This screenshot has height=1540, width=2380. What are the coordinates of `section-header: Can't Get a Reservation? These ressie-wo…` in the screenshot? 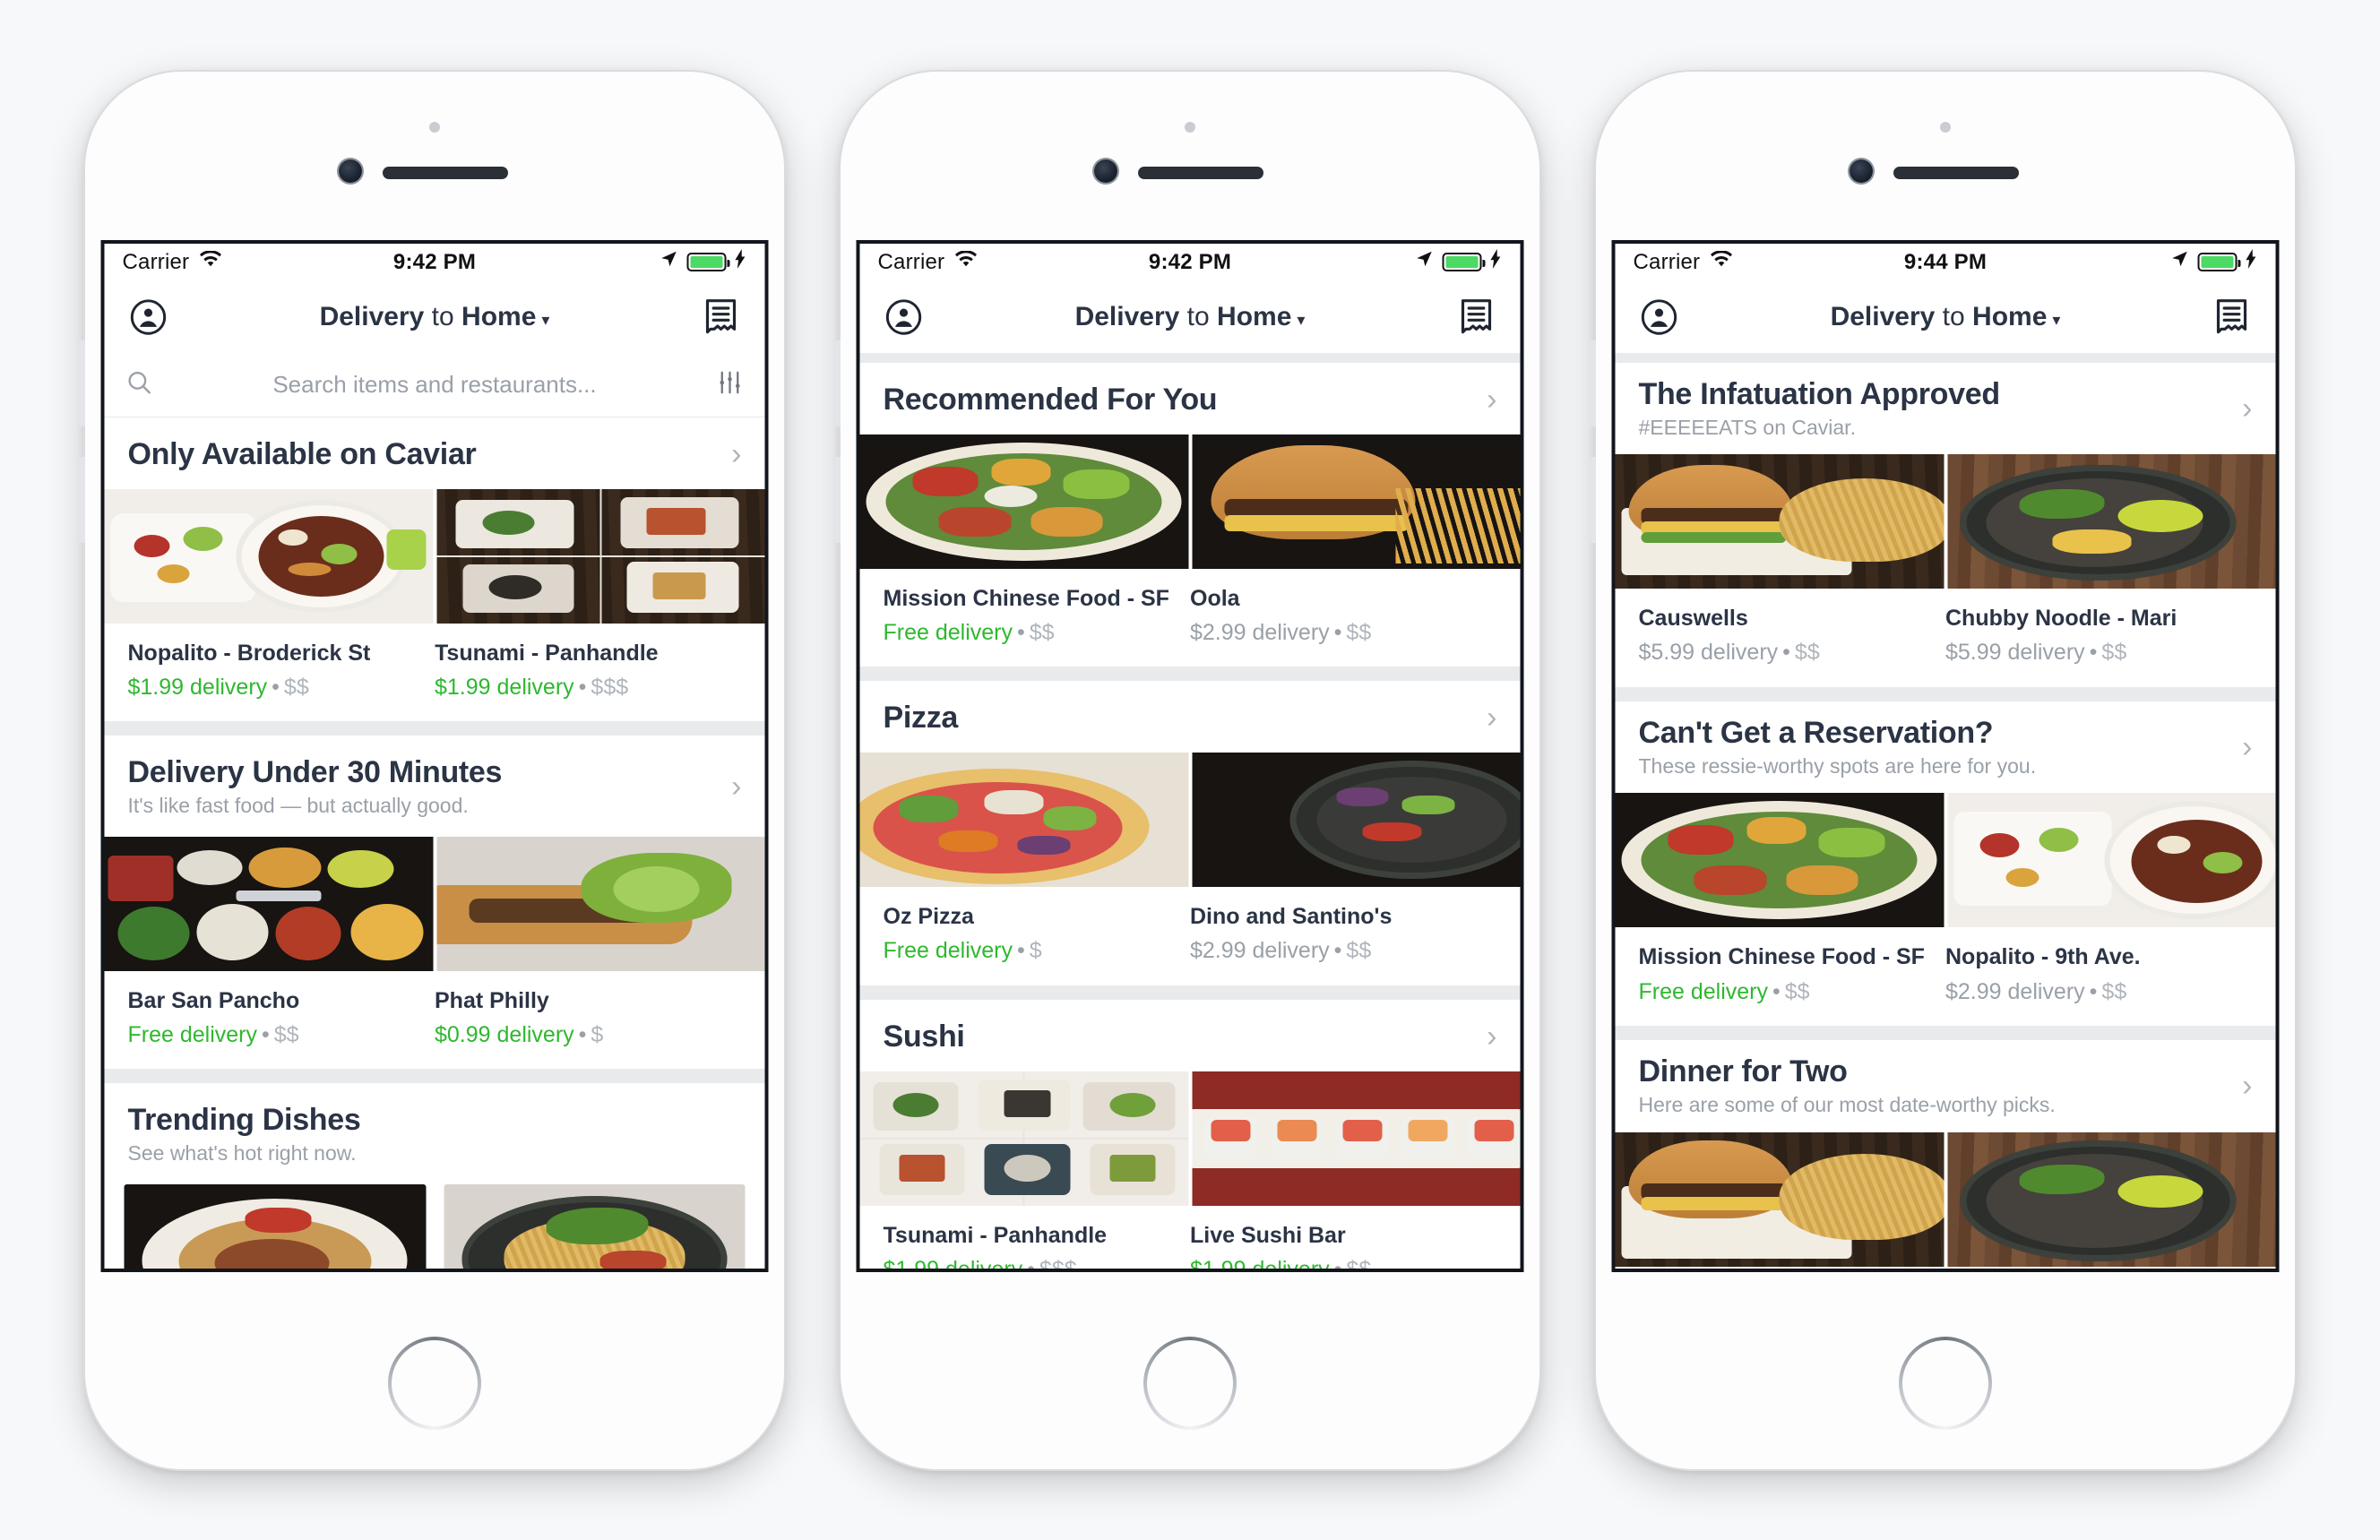 It's located at (1946, 747).